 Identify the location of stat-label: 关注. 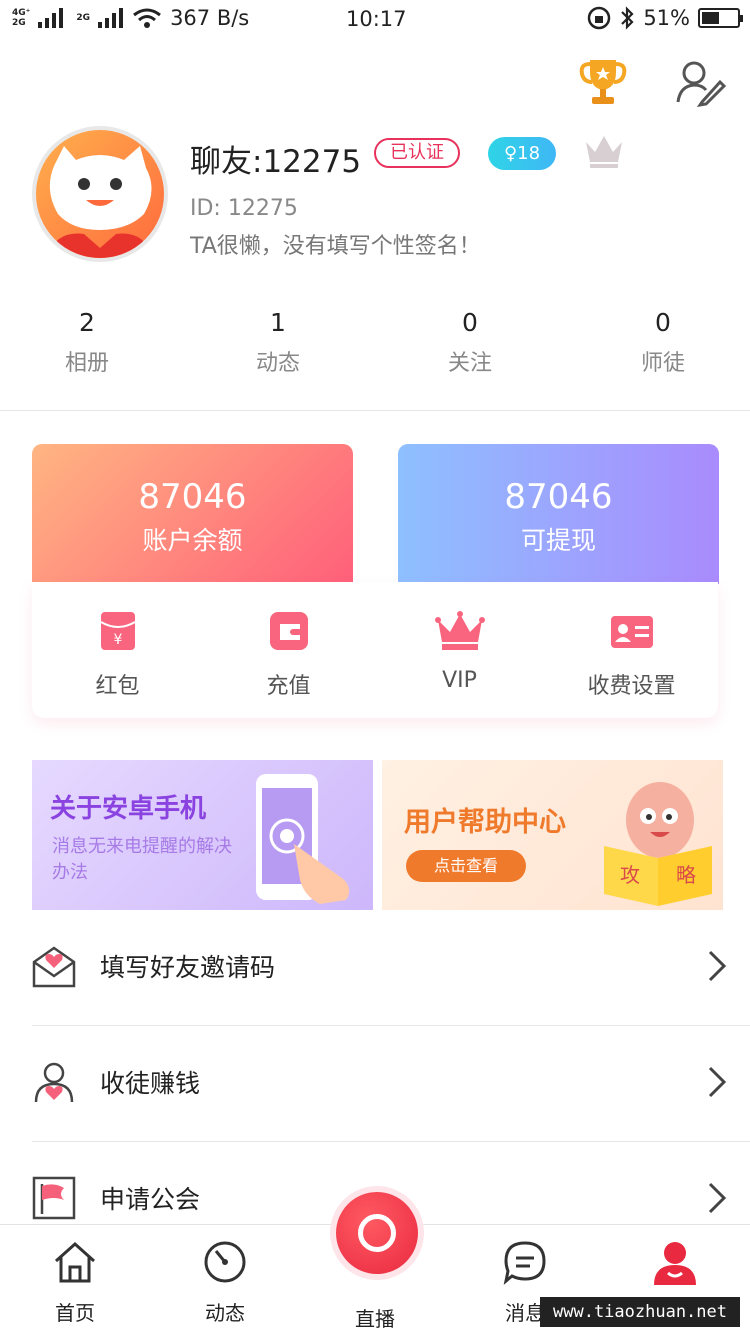
(469, 363).